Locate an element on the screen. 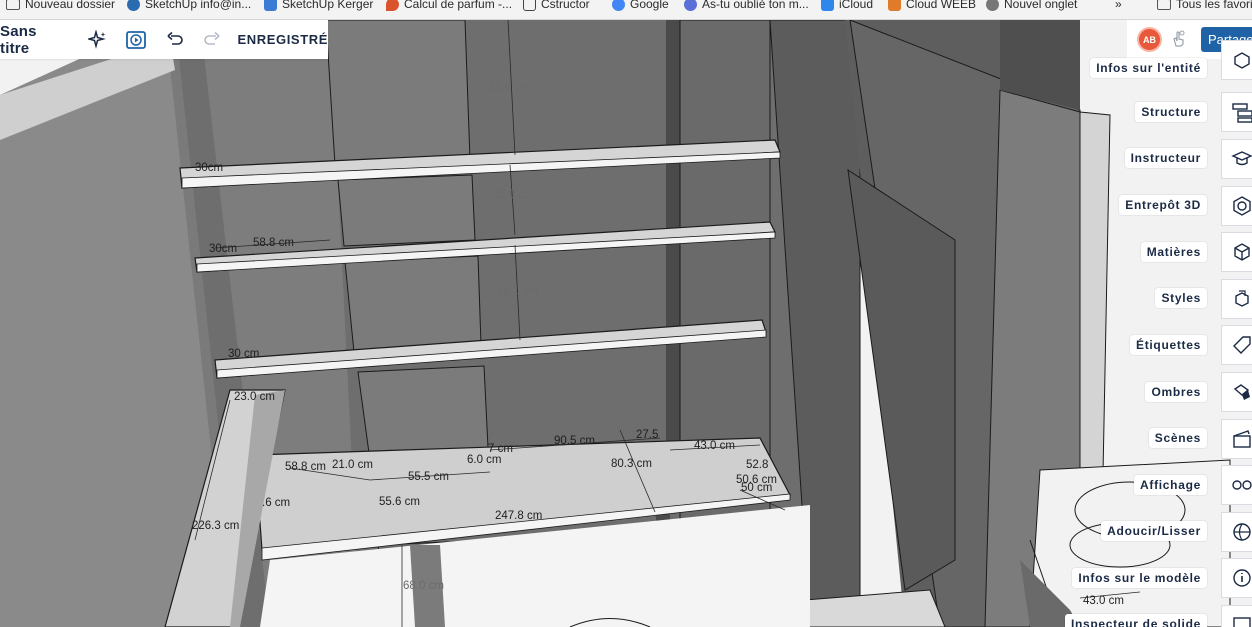 The width and height of the screenshot is (1252, 627). materials-button is located at coordinates (1236, 252).